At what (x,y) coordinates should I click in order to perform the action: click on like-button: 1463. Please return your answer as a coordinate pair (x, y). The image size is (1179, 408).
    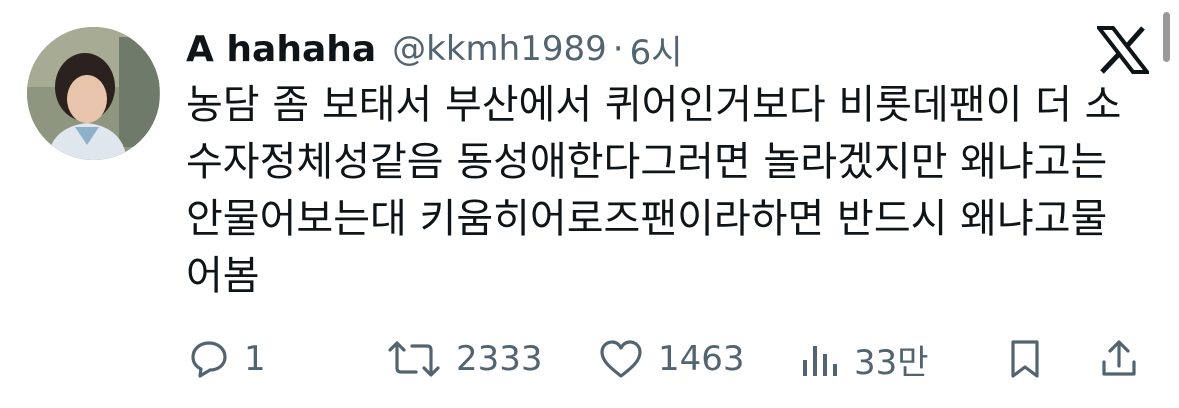
    Looking at the image, I should click on (671, 359).